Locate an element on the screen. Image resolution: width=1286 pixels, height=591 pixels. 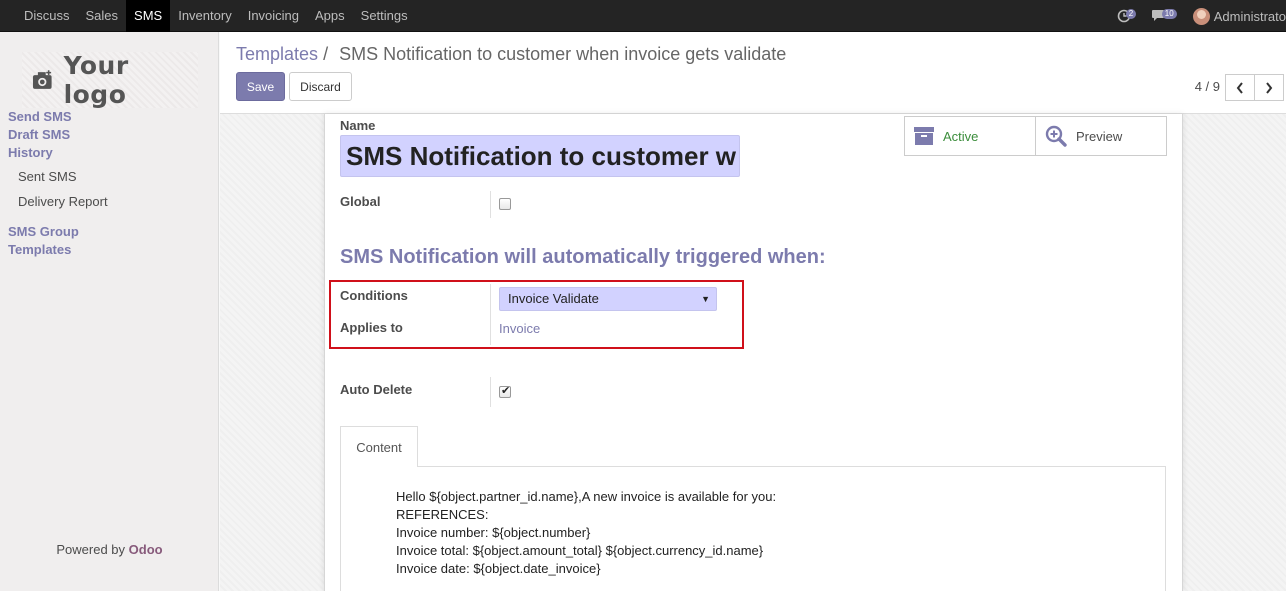
menu-settings: Settings is located at coordinates (384, 16).